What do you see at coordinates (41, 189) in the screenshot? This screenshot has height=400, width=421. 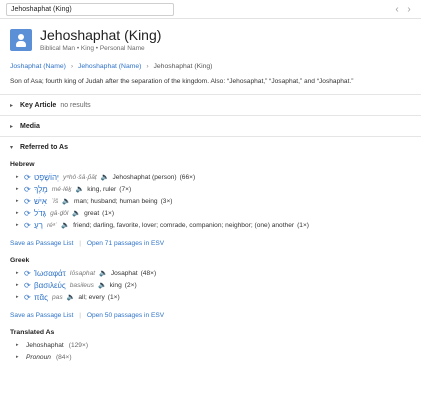 I see `lemma-original: מֶלֶךְ` at bounding box center [41, 189].